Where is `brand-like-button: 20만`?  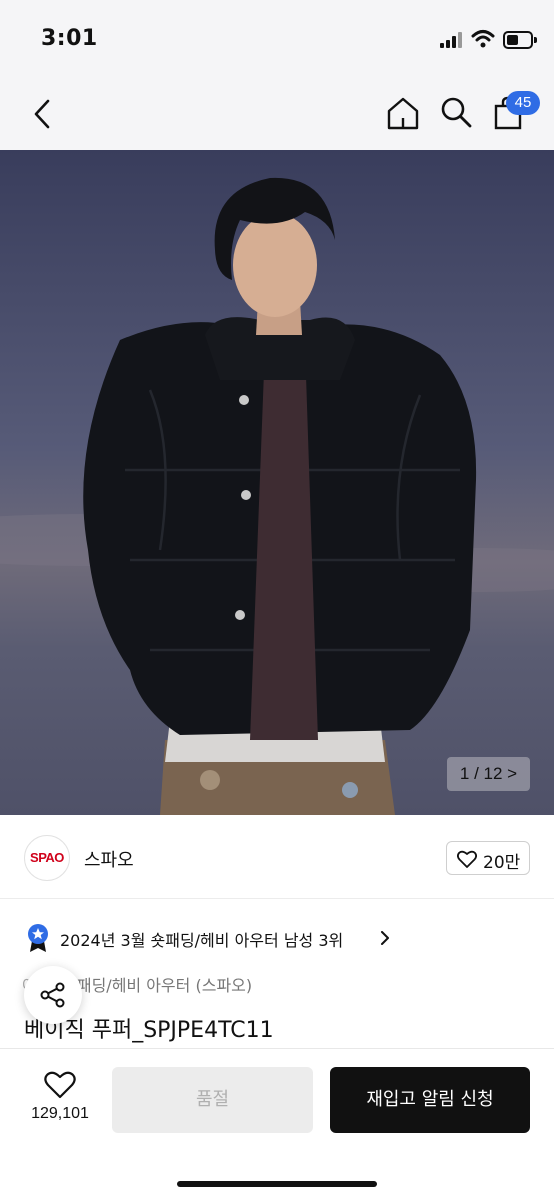
brand-like-button: 20만 is located at coordinates (488, 858).